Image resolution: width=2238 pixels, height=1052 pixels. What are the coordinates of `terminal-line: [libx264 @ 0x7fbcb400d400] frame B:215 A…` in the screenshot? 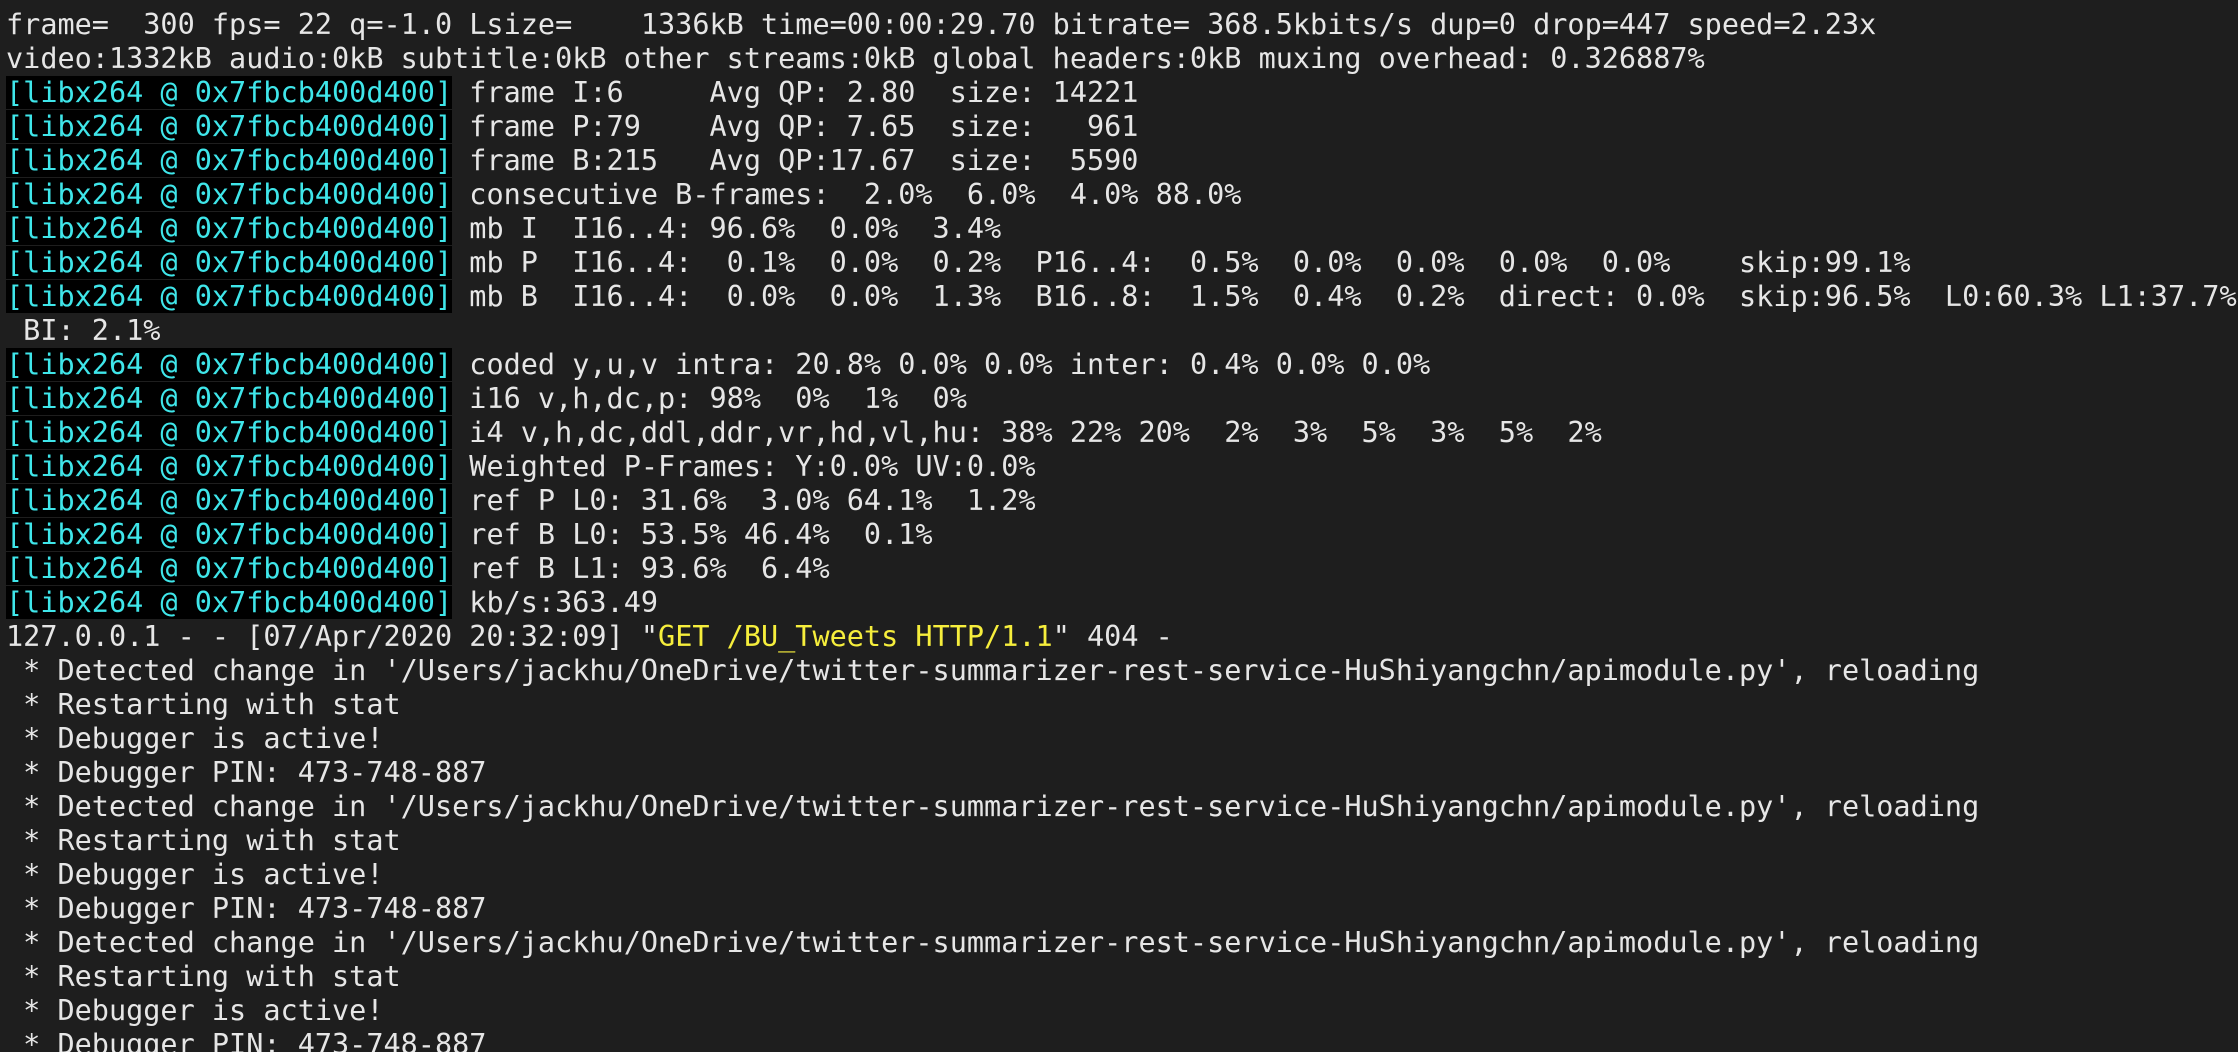 It's located at (1122, 161).